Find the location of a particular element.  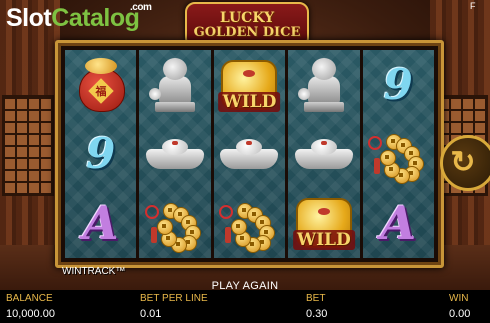

game-title-line1: LUCKY is located at coordinates (247, 17).